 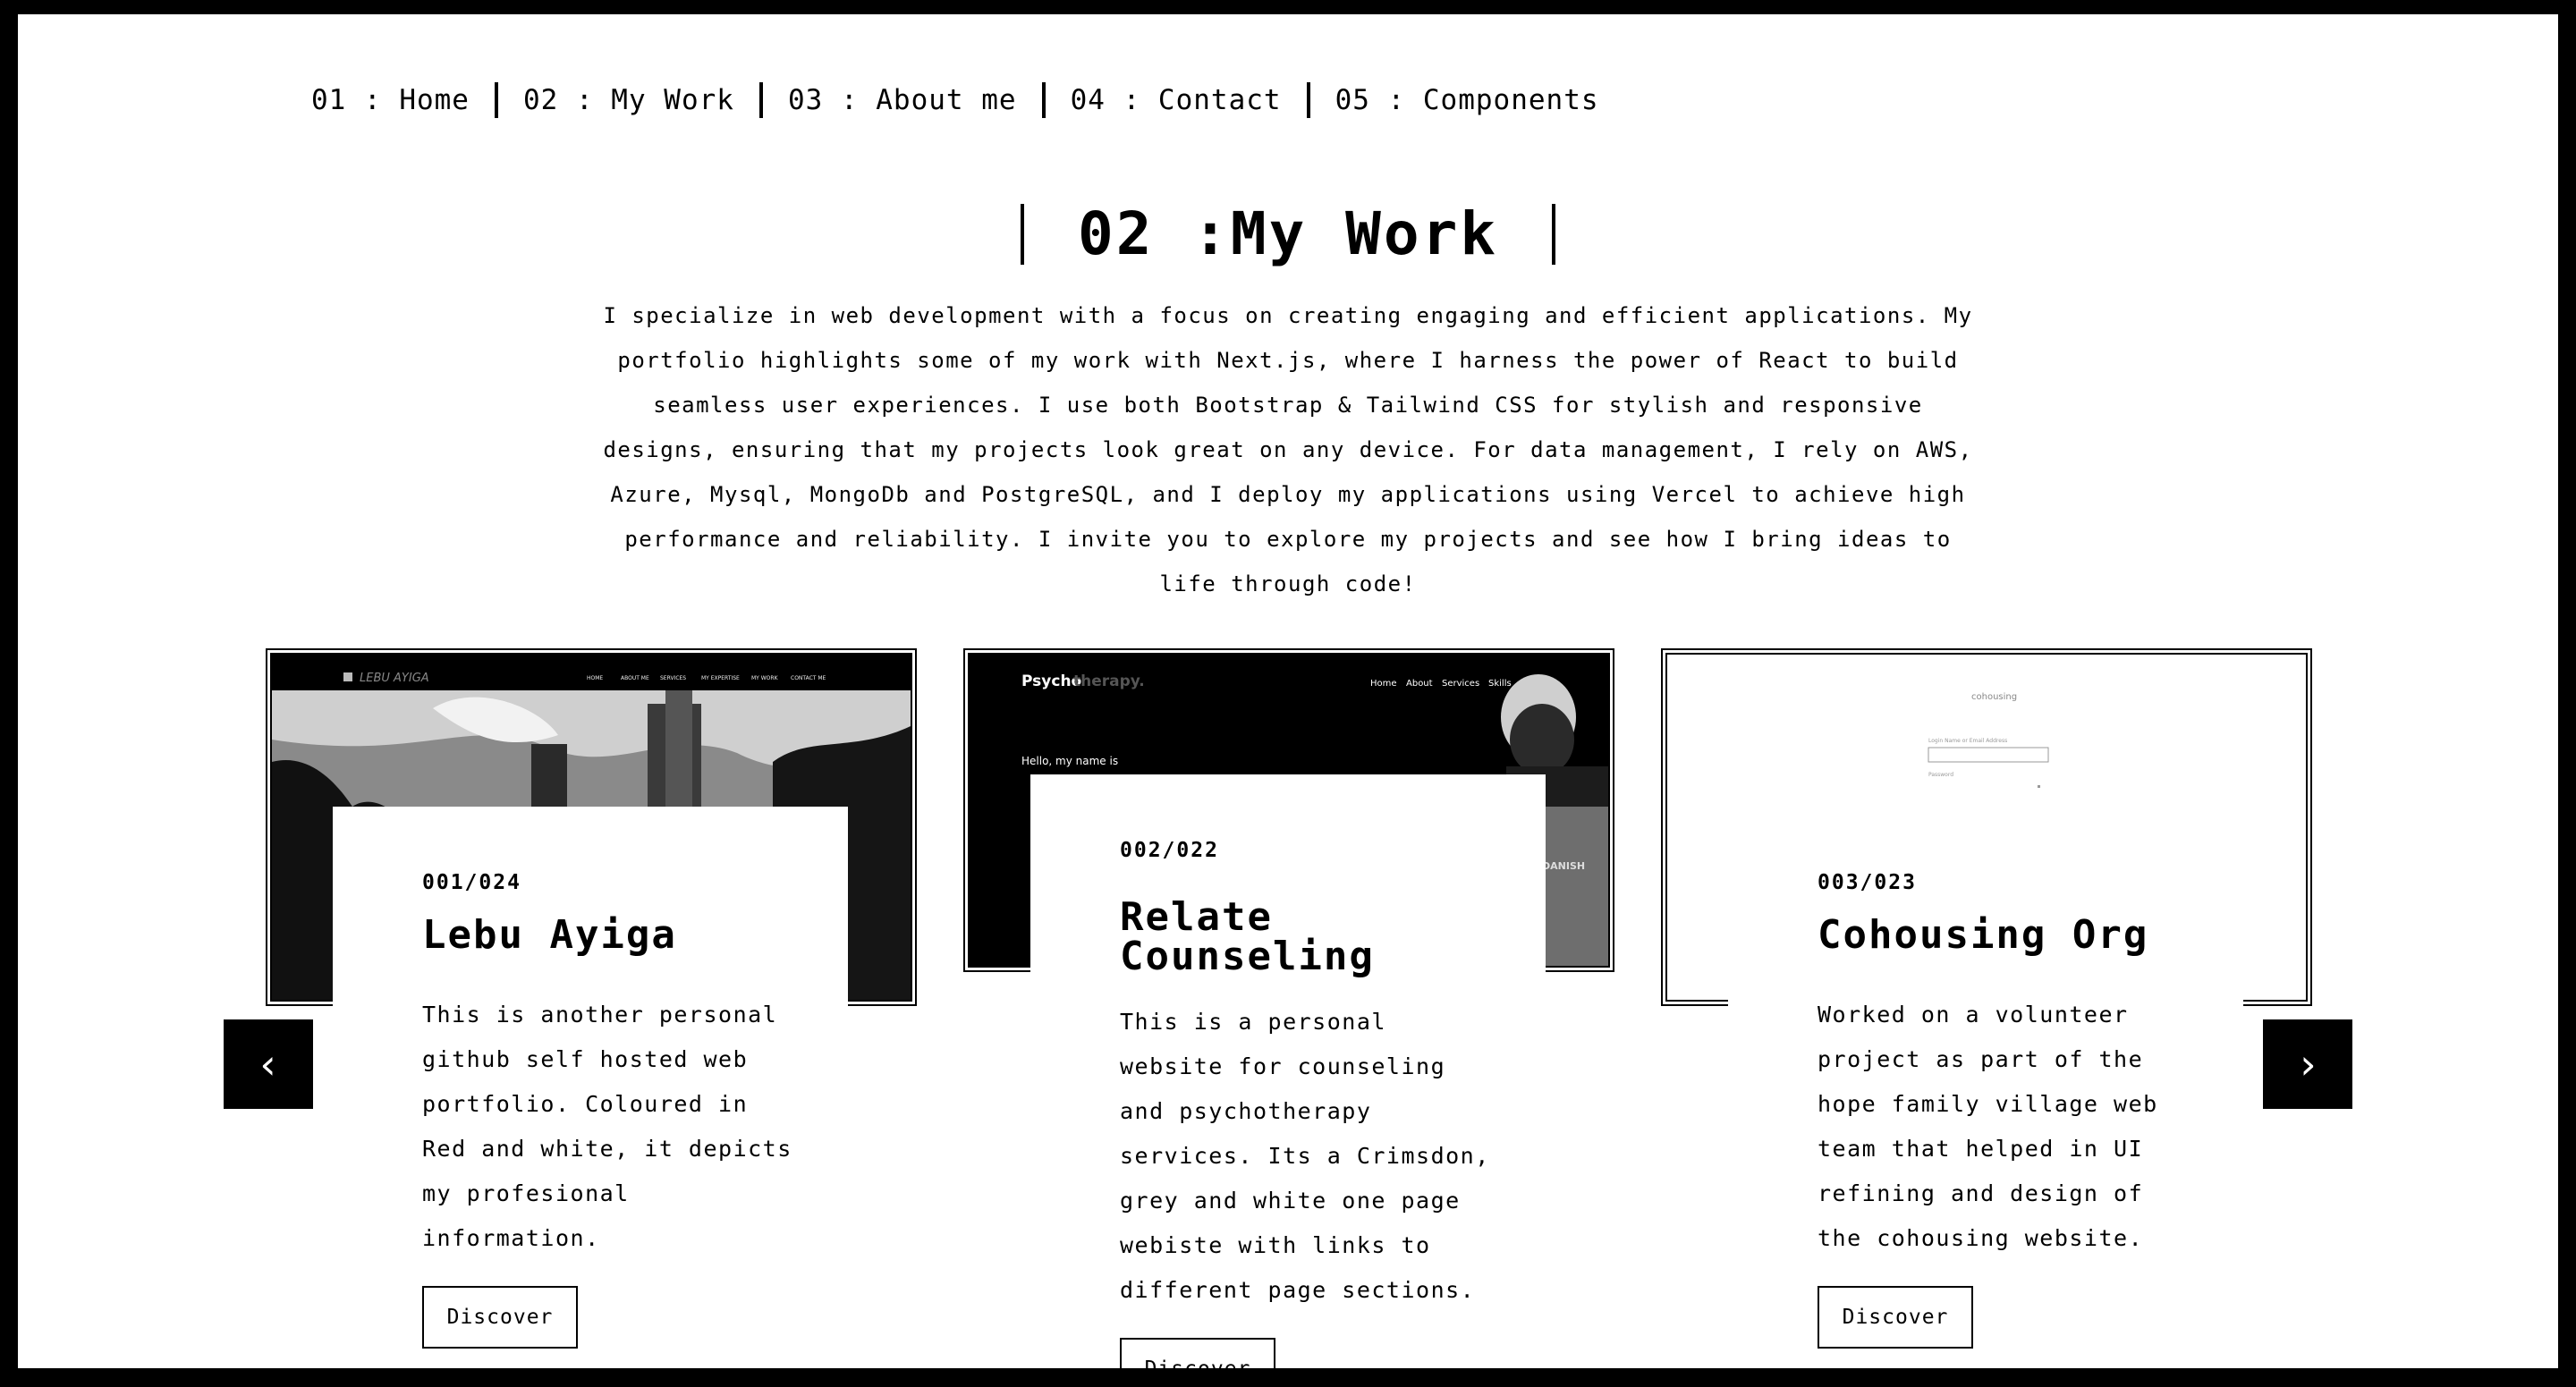 What do you see at coordinates (1069, 761) in the screenshot?
I see `svg-text: Hello, my name is` at bounding box center [1069, 761].